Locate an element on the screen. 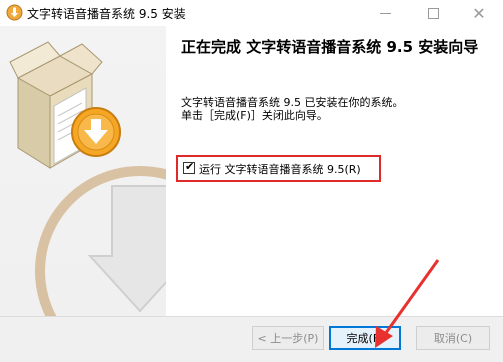 The width and height of the screenshot is (503, 362). page-heading: 正在完成 文字转语音播音系统 9.5 安装向导 is located at coordinates (330, 47).